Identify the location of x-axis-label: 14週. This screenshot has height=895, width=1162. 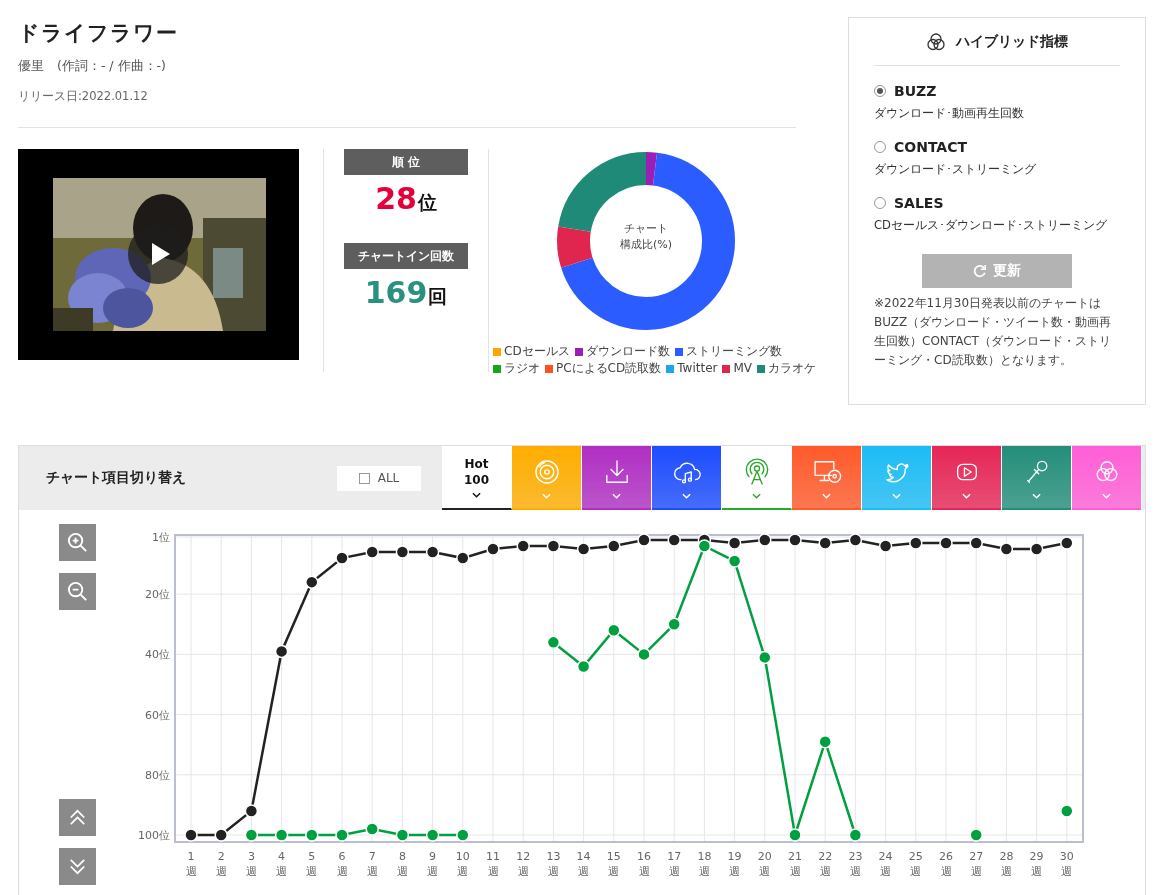
(583, 864).